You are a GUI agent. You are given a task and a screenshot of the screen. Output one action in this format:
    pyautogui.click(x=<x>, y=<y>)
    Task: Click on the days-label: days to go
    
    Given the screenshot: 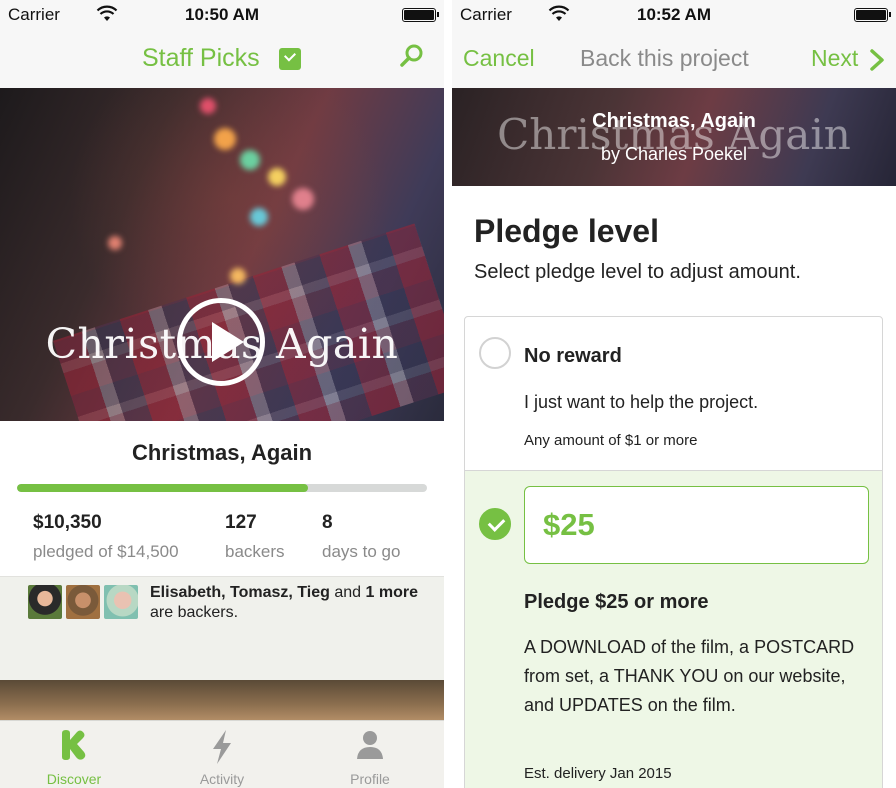 What is the action you would take?
    pyautogui.click(x=361, y=551)
    